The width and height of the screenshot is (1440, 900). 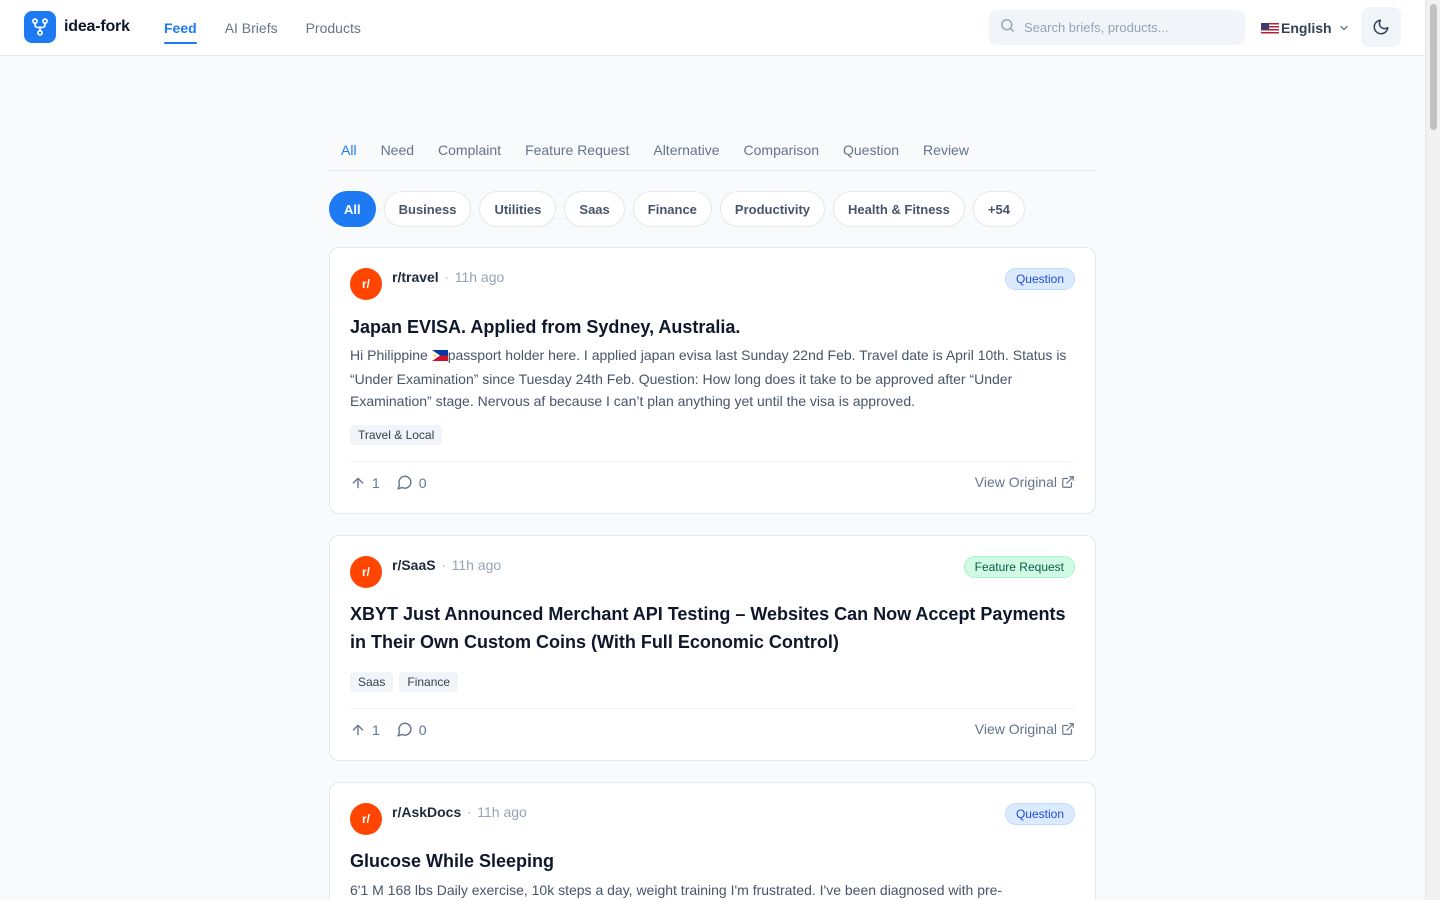 I want to click on nav-feed: Feed, so click(x=180, y=28).